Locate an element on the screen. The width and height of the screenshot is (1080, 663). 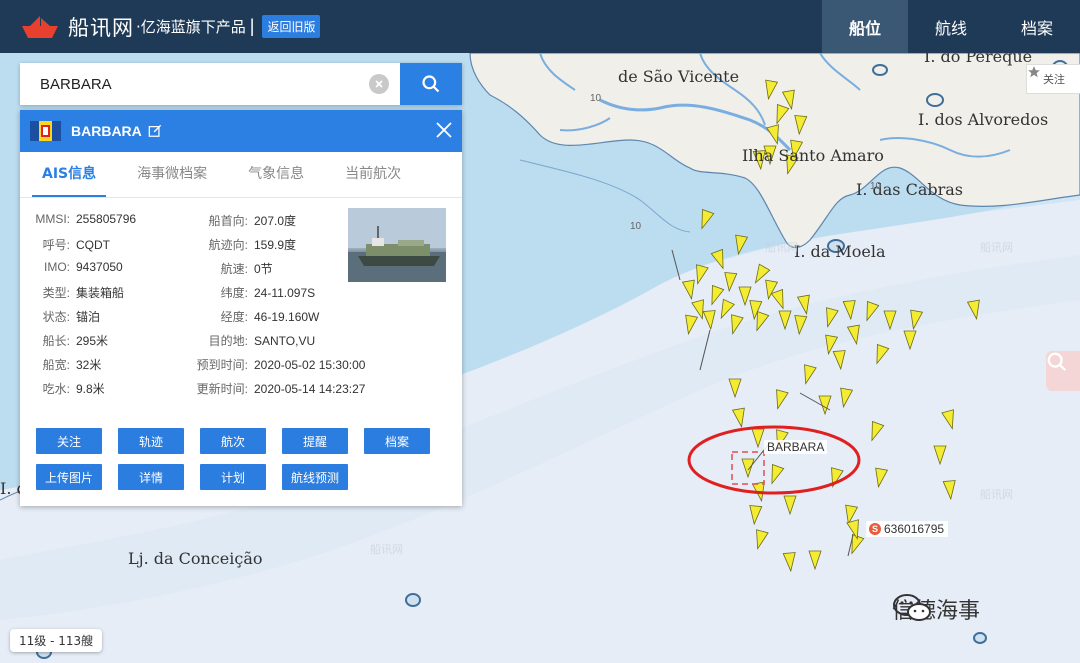
info-value: 2020-05-14 14:23:27 is located at coordinates (310, 389).